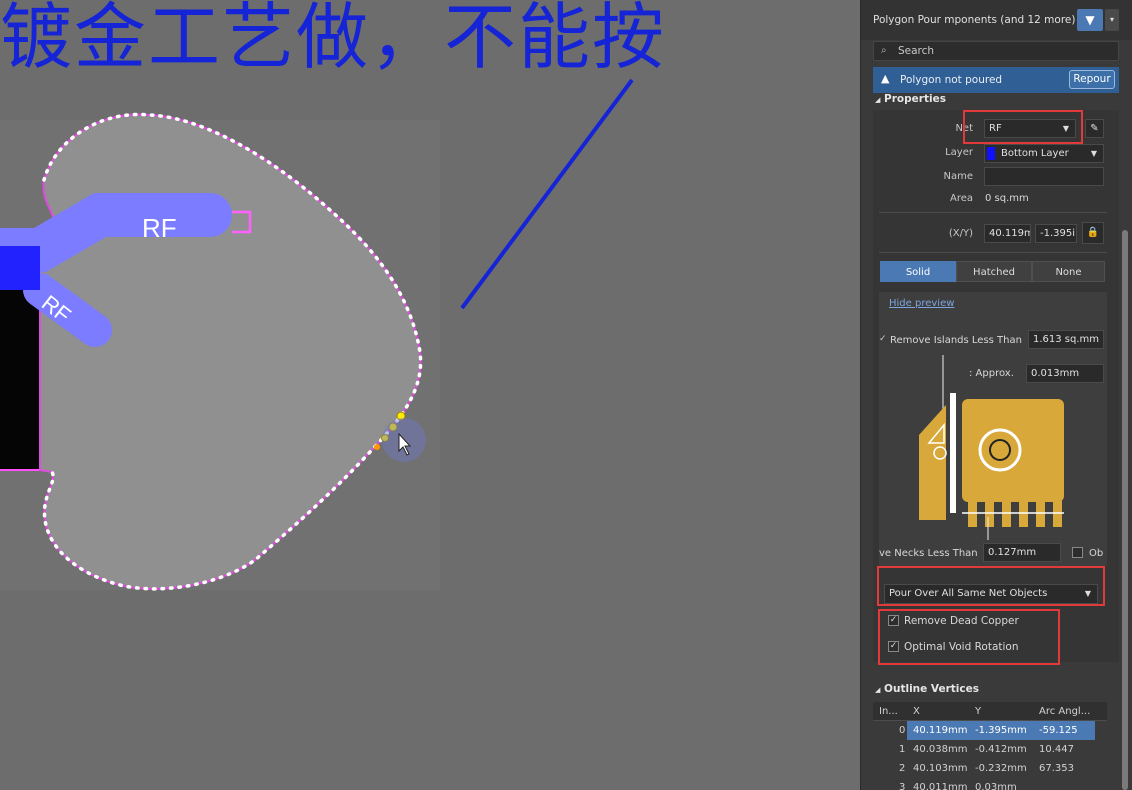  Describe the element at coordinates (969, 637) in the screenshot. I see `highlight-box-checkboxes` at that location.